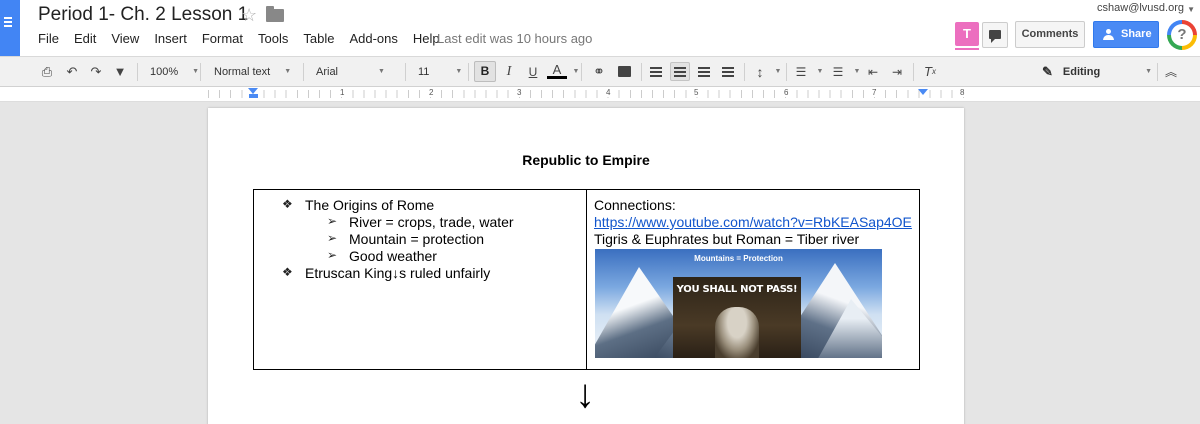  Describe the element at coordinates (1081, 71) in the screenshot. I see `editing-mode-value: Editing` at that location.